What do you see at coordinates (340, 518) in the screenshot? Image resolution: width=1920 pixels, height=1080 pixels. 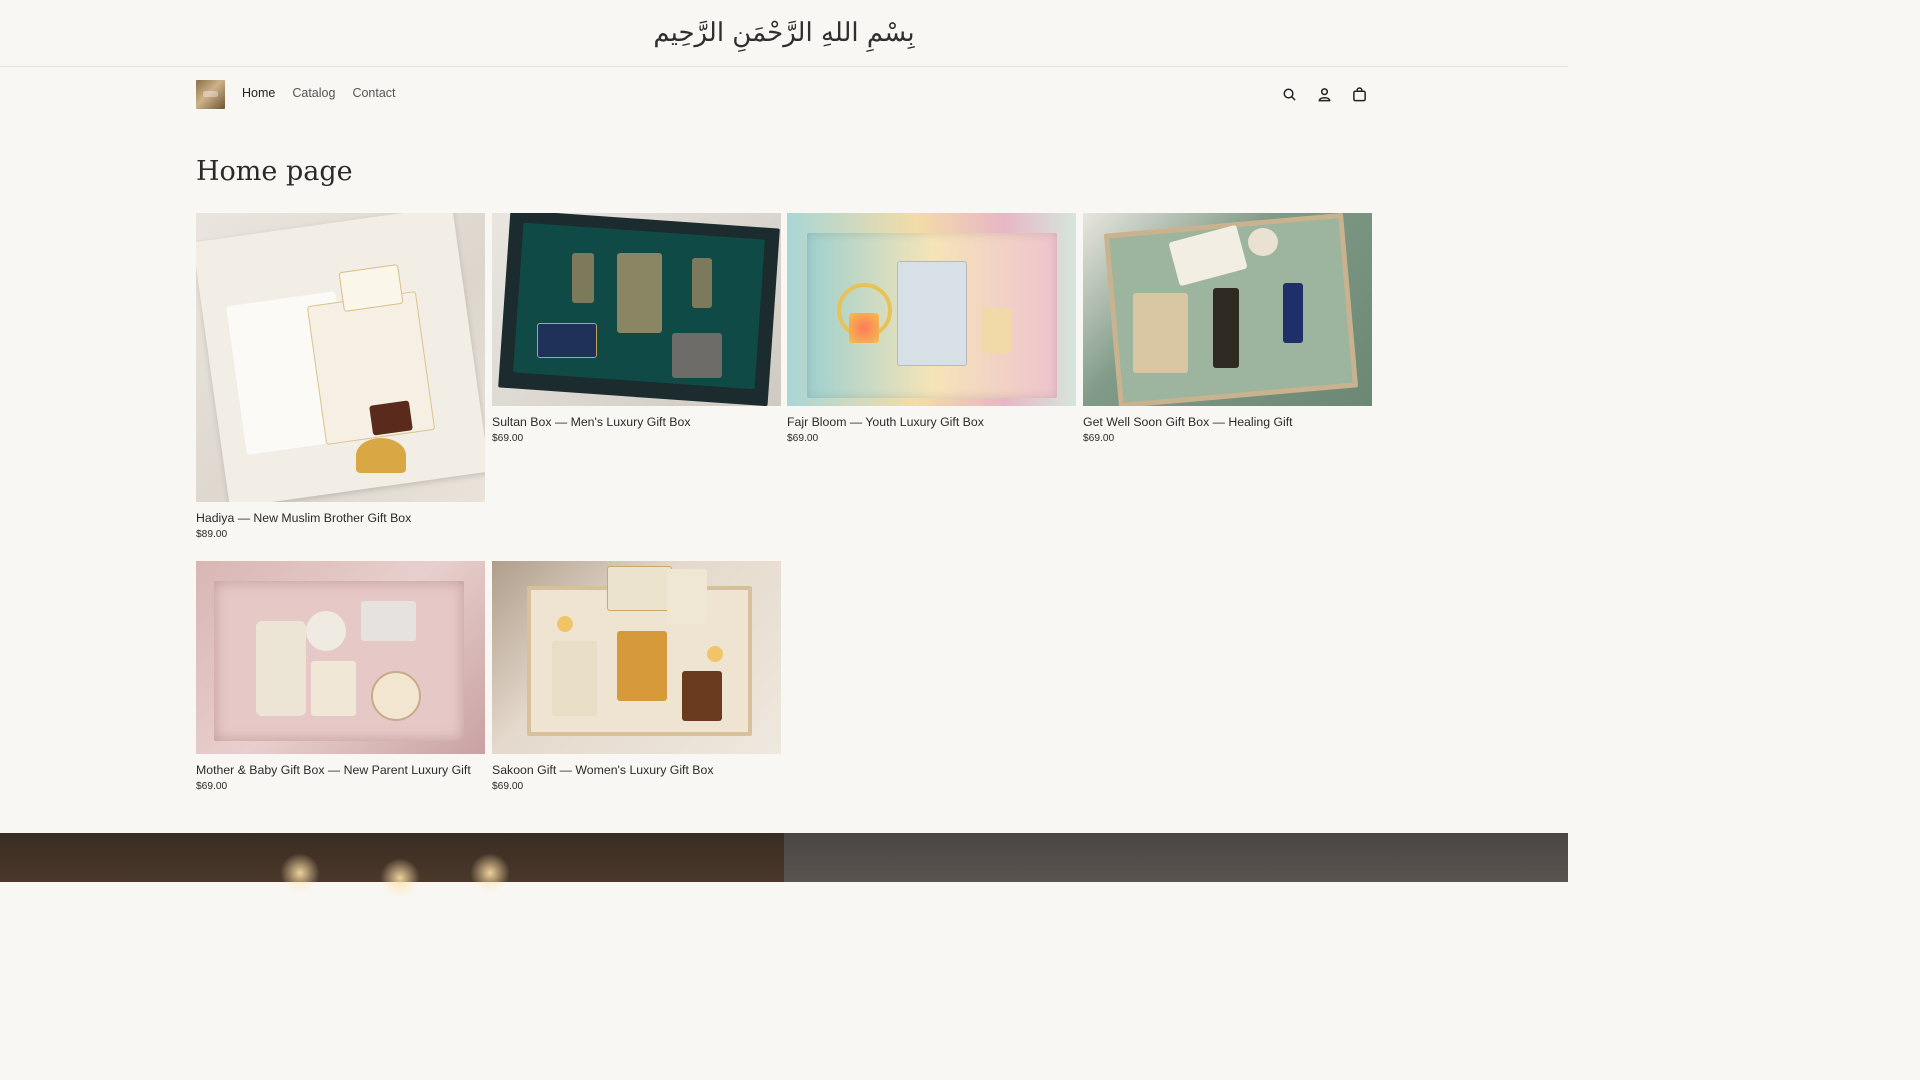 I see `product-title: Hadiya — New Muslim Brother Gift Box` at bounding box center [340, 518].